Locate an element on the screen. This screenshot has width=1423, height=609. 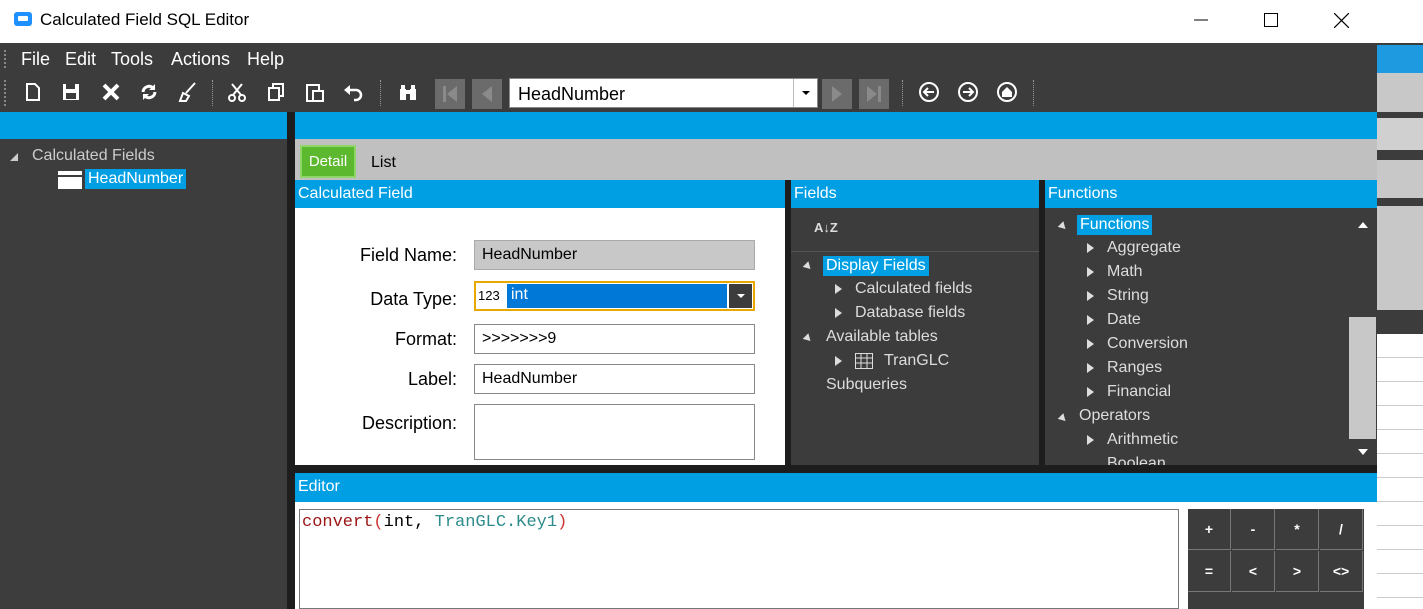
op-multiply-button: * is located at coordinates (1297, 529).